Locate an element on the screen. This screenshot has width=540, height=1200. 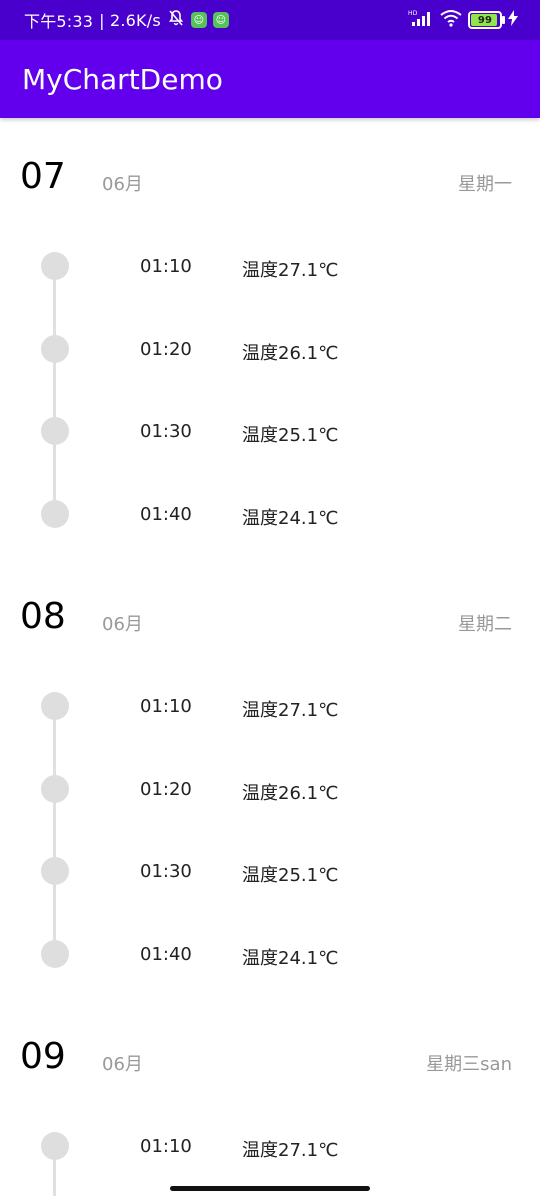
app-title: MyChartDemo is located at coordinates (122, 79).